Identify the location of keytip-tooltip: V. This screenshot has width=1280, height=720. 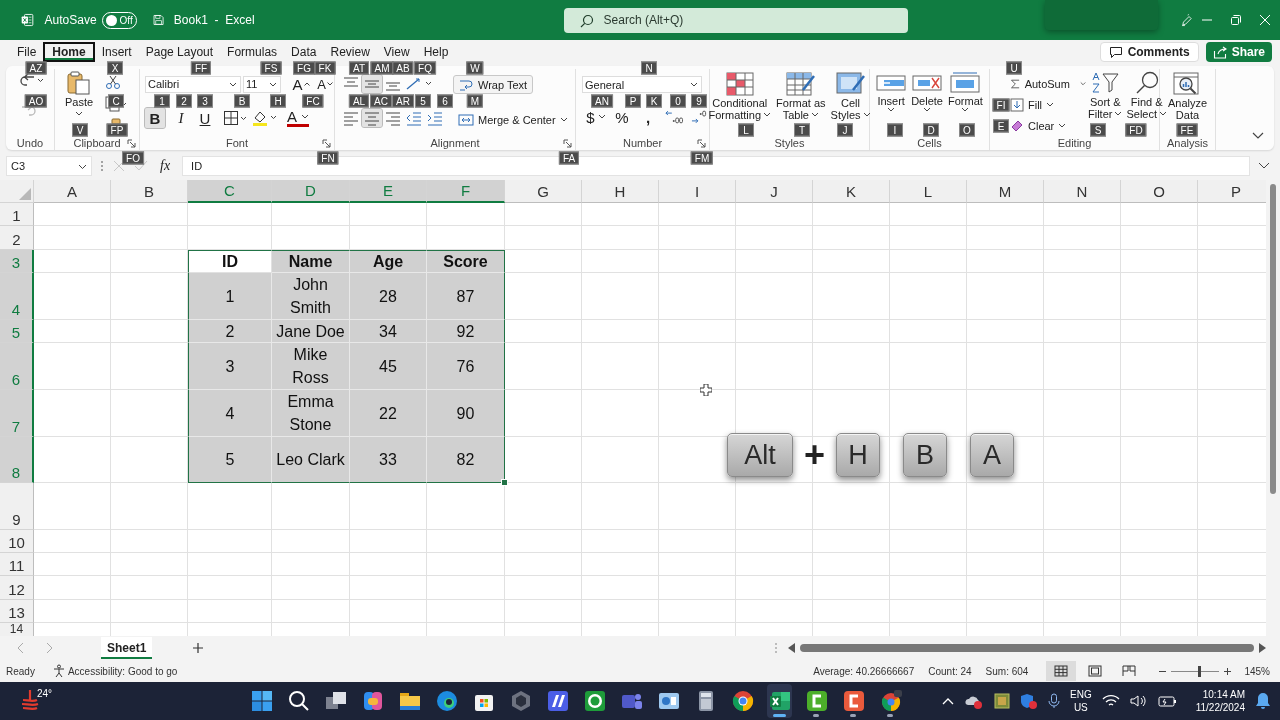
(80, 130).